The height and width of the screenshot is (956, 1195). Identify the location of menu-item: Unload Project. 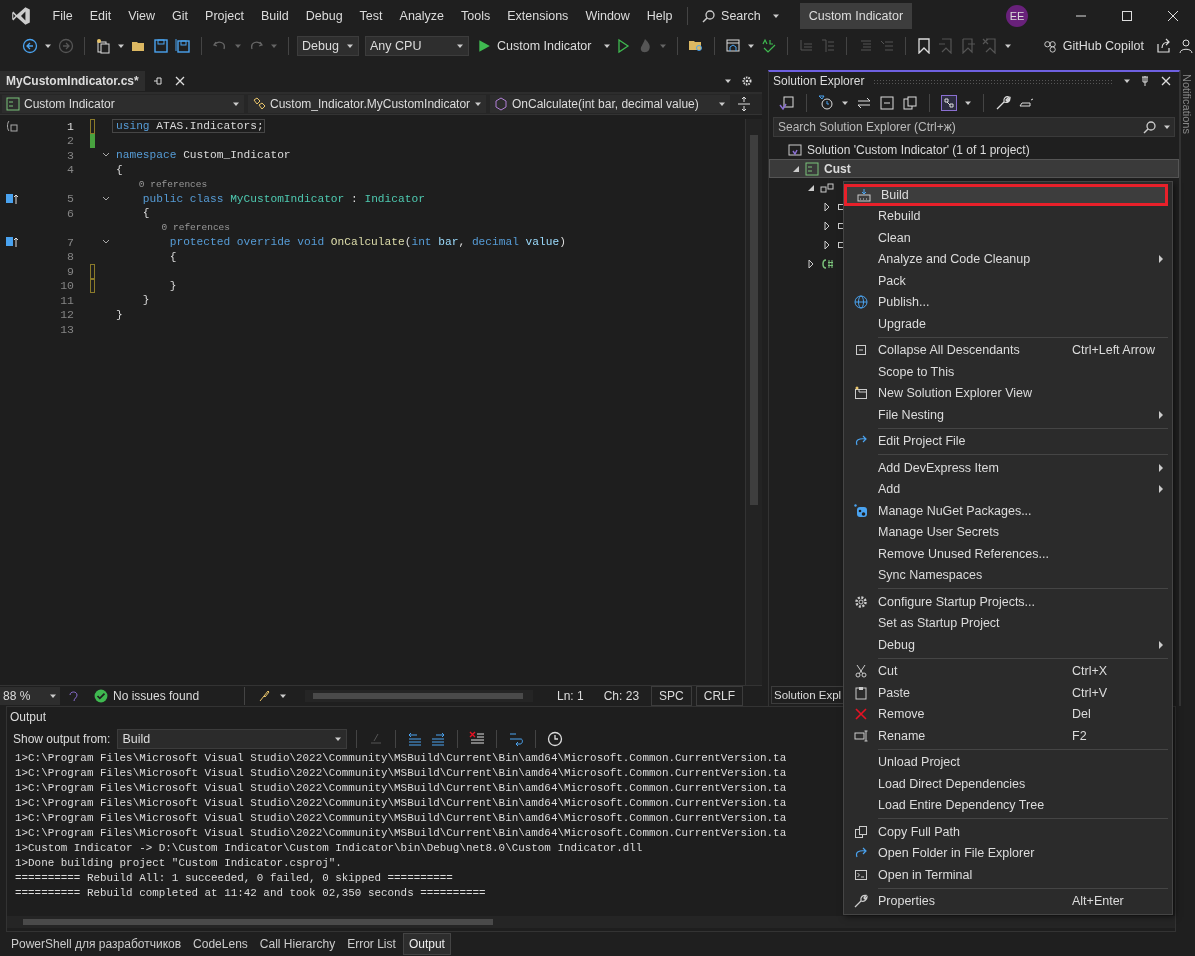
(1008, 762).